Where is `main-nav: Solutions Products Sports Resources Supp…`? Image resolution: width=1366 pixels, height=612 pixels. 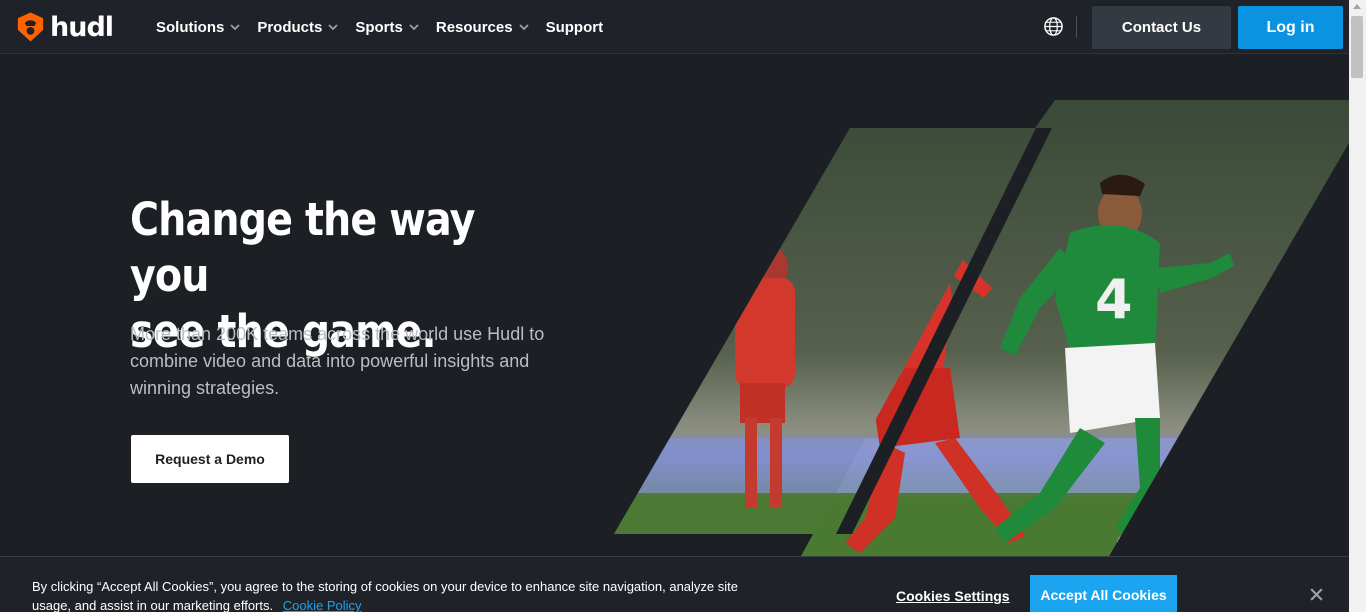
main-nav: Solutions Products Sports Resources Supp… is located at coordinates (387, 27).